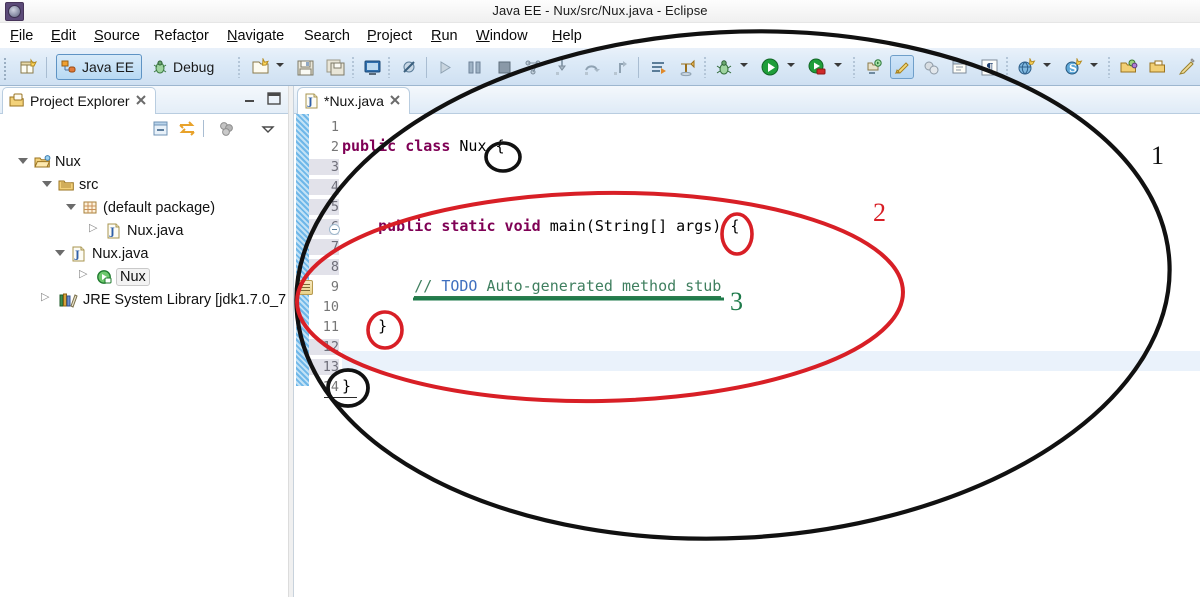  What do you see at coordinates (364, 327) in the screenshot?
I see `code-line-11: }` at bounding box center [364, 327].